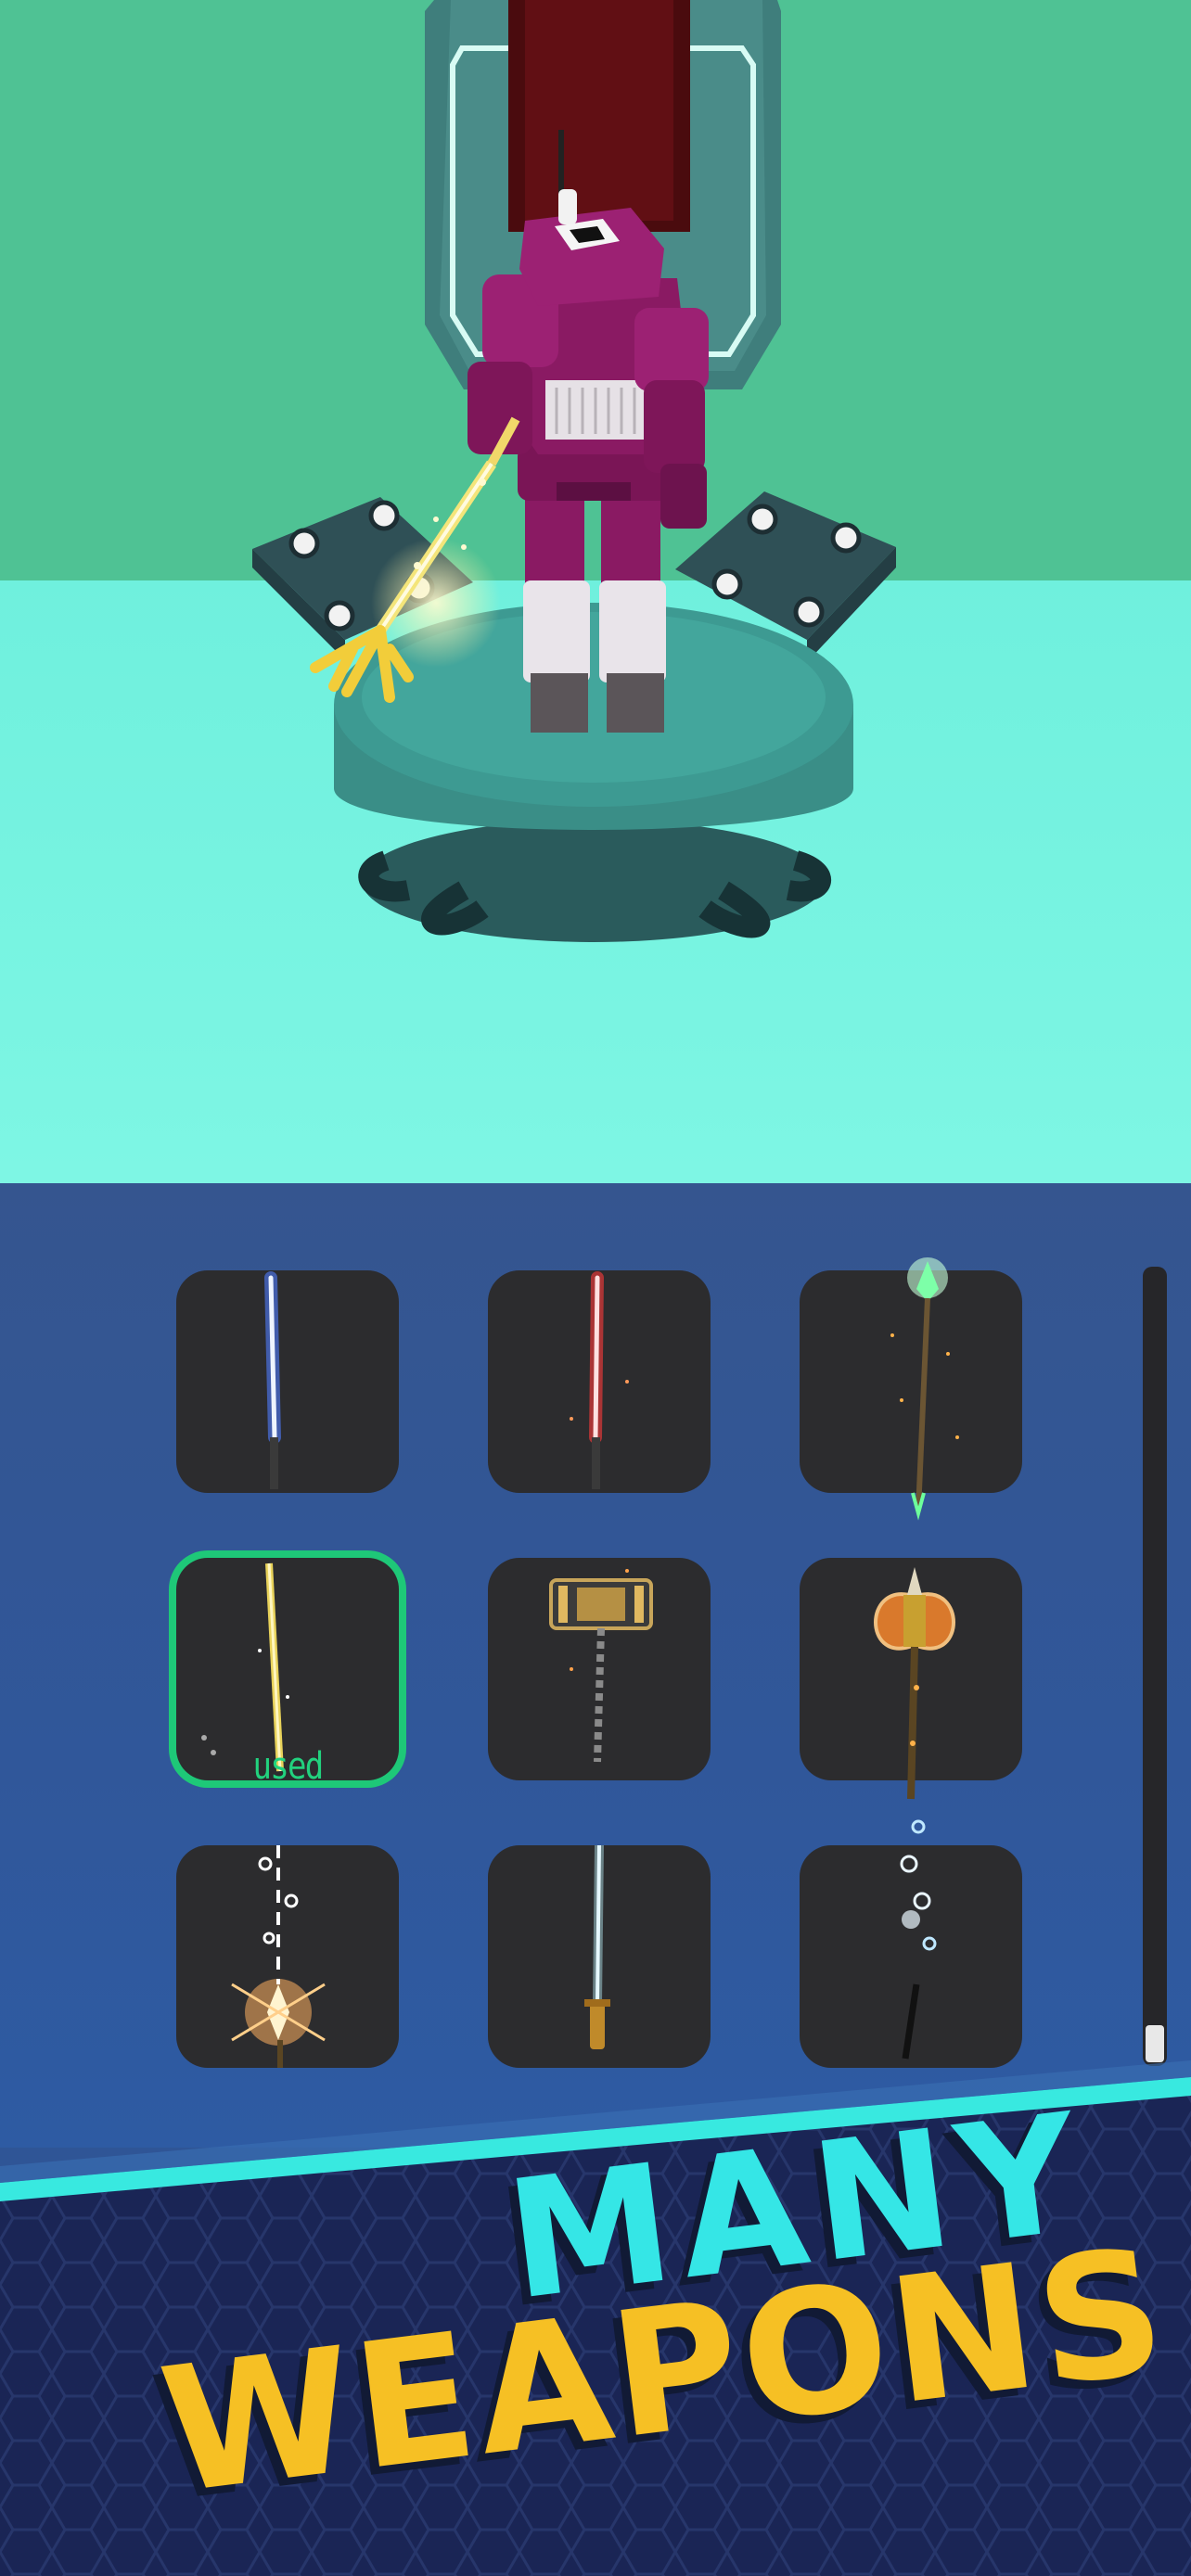 The image size is (1191, 2576). I want to click on green-spear-icon, so click(924, 1389).